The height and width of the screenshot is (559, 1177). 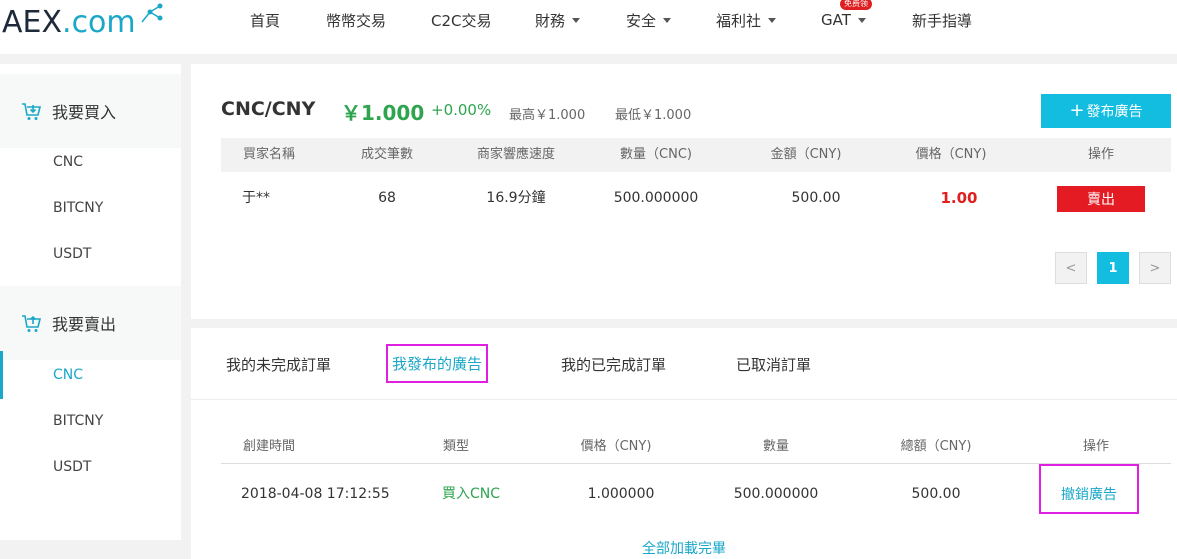 I want to click on nav-coin-trading: 幣幣交易, so click(x=356, y=20).